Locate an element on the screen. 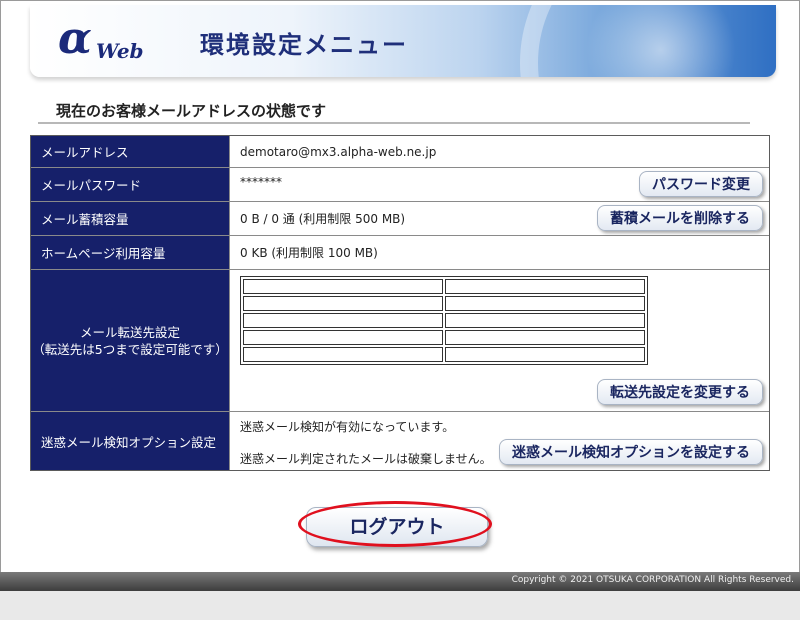 The width and height of the screenshot is (800, 620). storage-value: 0 B / 0 通 (利用制限 500 MB) is located at coordinates (323, 219).